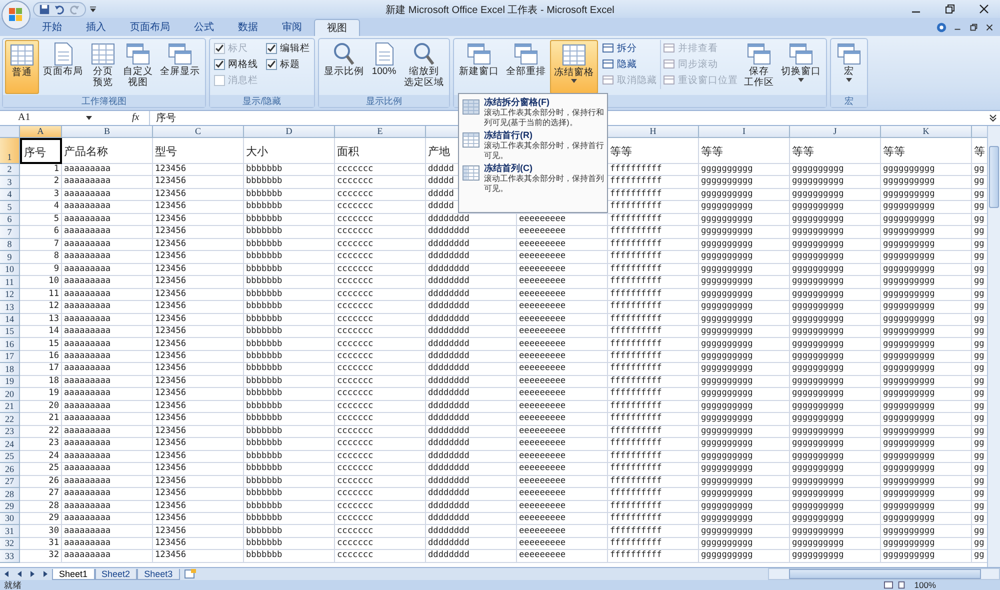 The height and width of the screenshot is (590, 1000). What do you see at coordinates (103, 67) in the screenshot?
I see `ribbon-button: 分页 预览` at bounding box center [103, 67].